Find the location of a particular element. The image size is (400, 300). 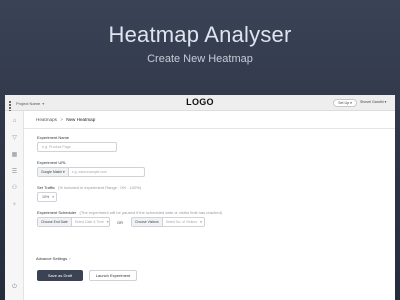

save-draft-button: Save as Draft is located at coordinates (60, 275).